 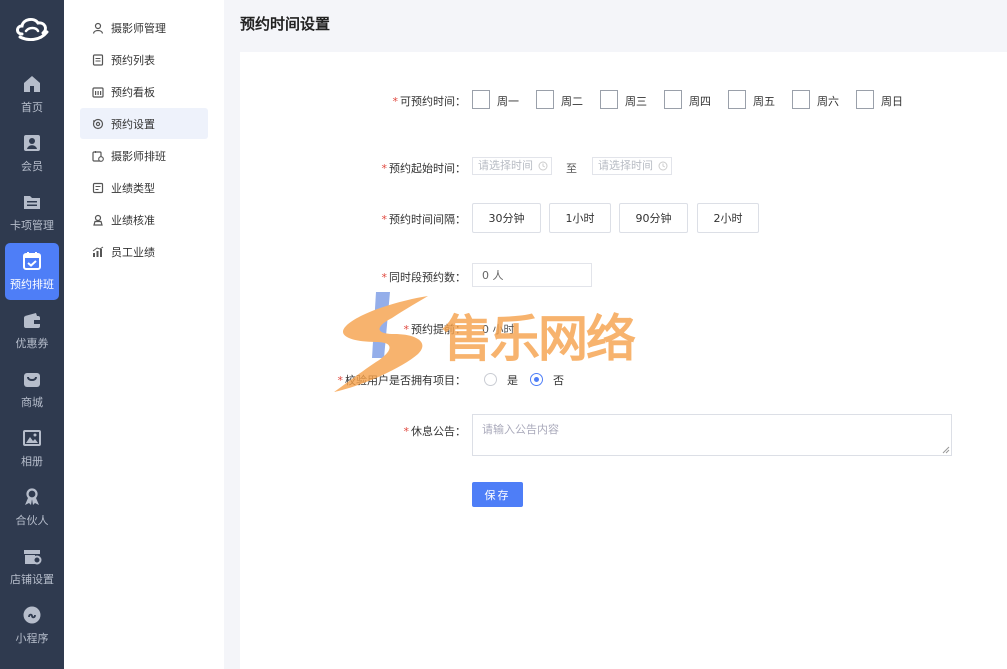 I want to click on rail-item-home: 首页, so click(x=32, y=94).